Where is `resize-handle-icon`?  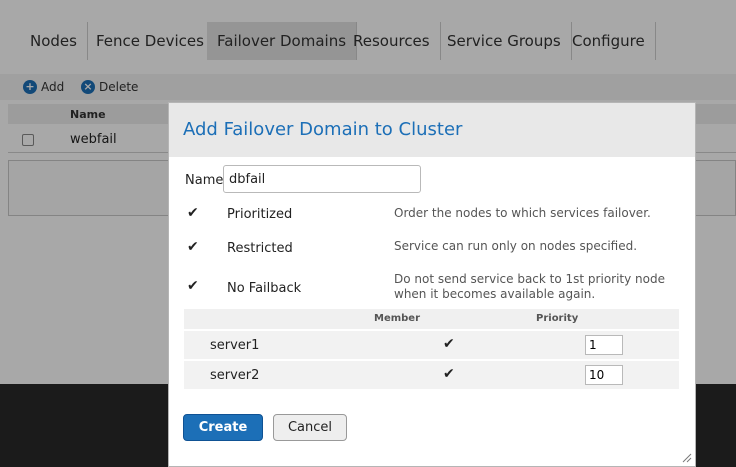 resize-handle-icon is located at coordinates (687, 458).